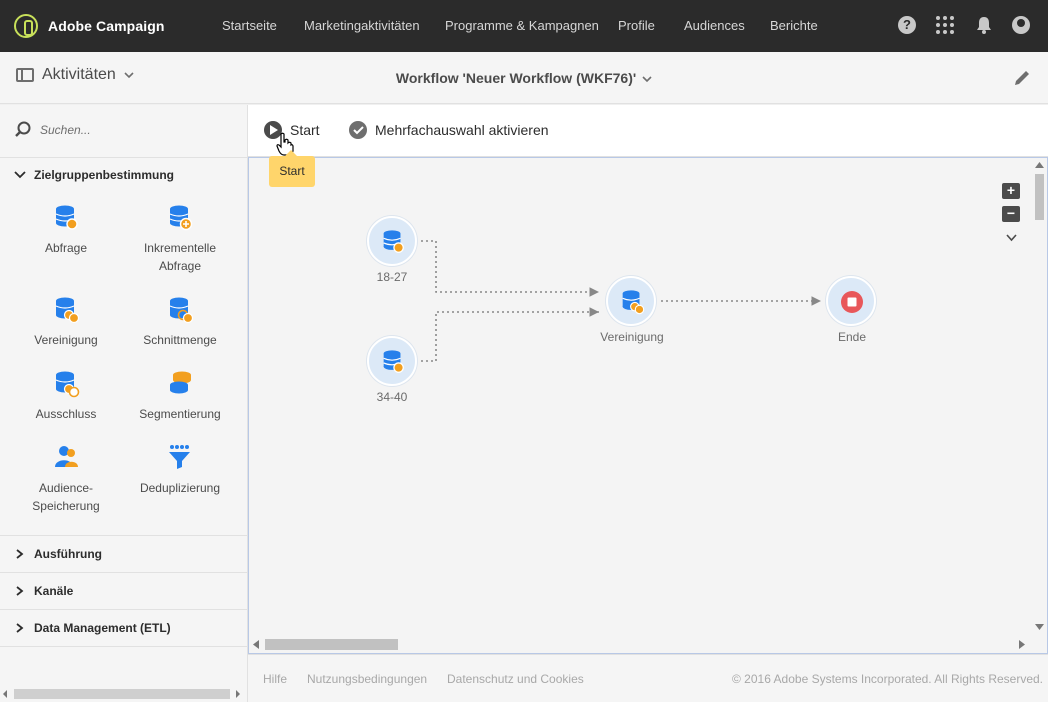 The image size is (1048, 702). Describe the element at coordinates (984, 25) in the screenshot. I see `bell-icon` at that location.